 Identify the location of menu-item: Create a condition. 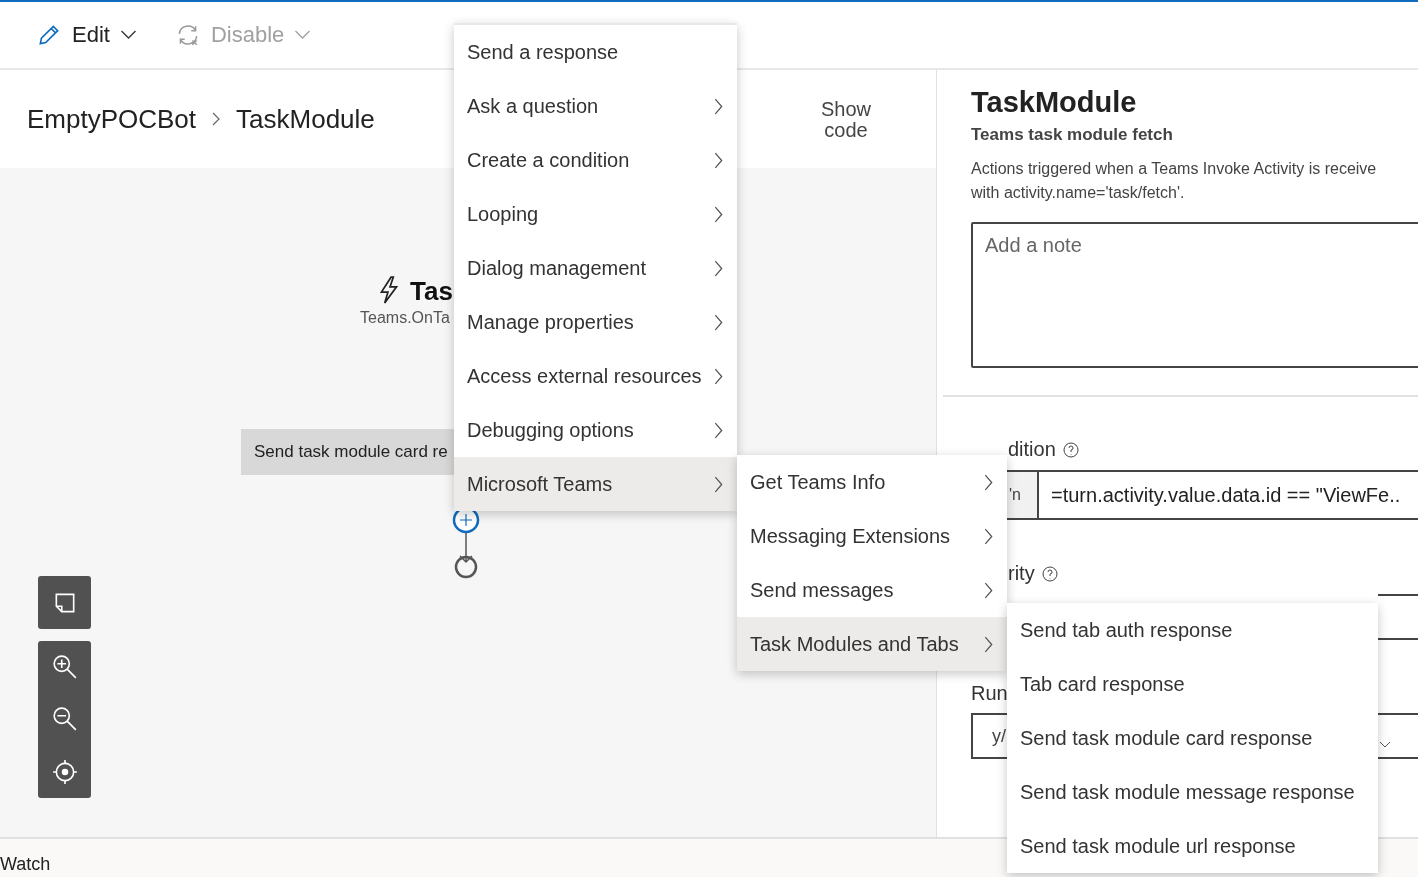
(595, 160).